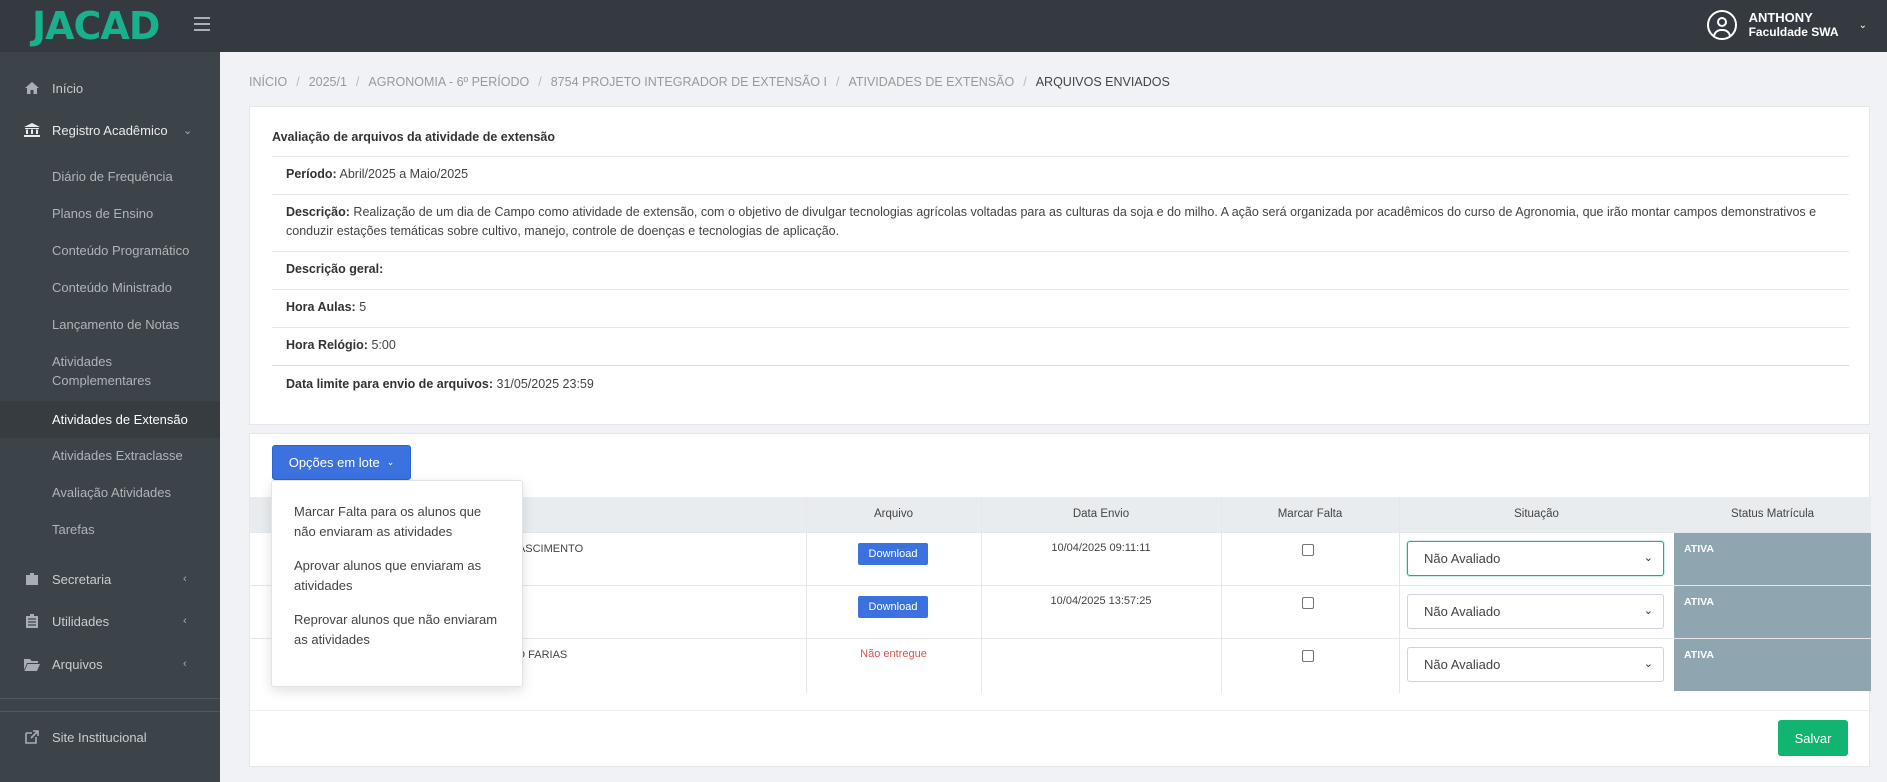 The image size is (1887, 782). What do you see at coordinates (32, 130) in the screenshot?
I see `bank-icon` at bounding box center [32, 130].